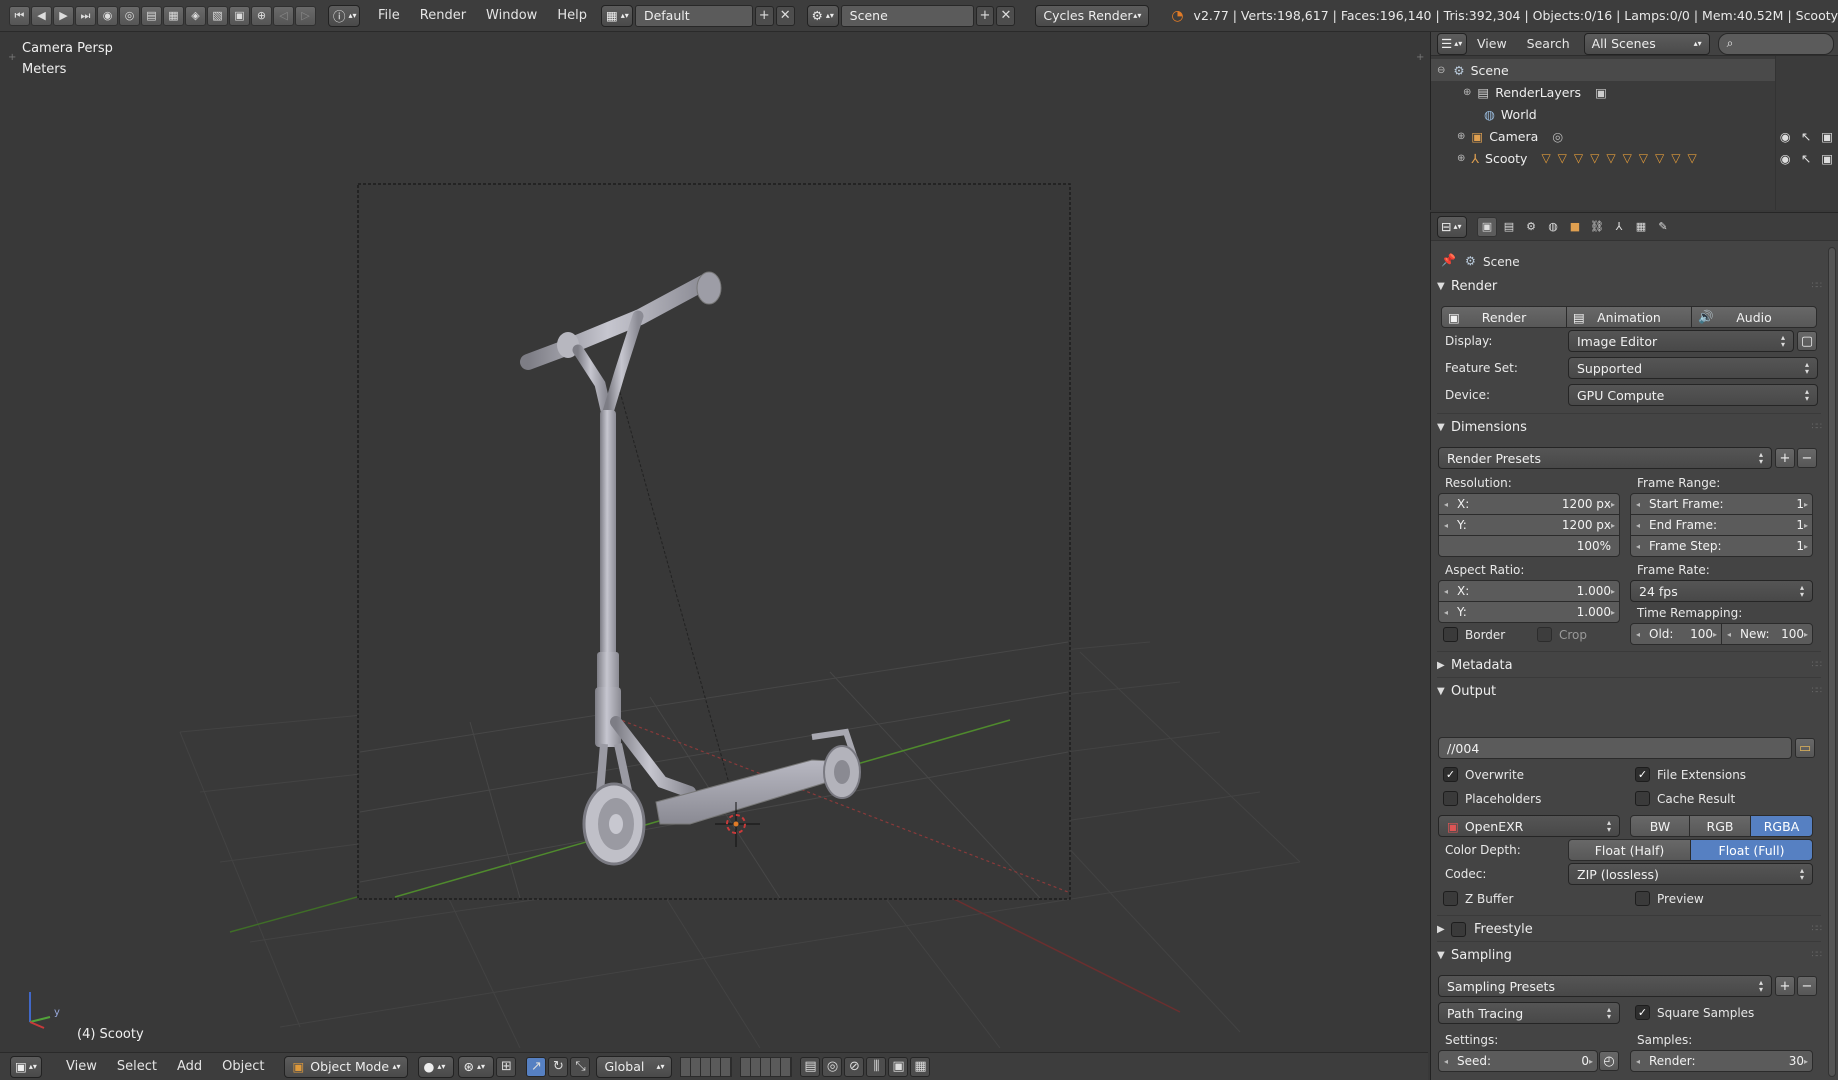 This screenshot has width=1838, height=1080. What do you see at coordinates (1629, 929) in the screenshot?
I see `panel-freestyle-header: ▶ Freestyle ∷∷` at bounding box center [1629, 929].